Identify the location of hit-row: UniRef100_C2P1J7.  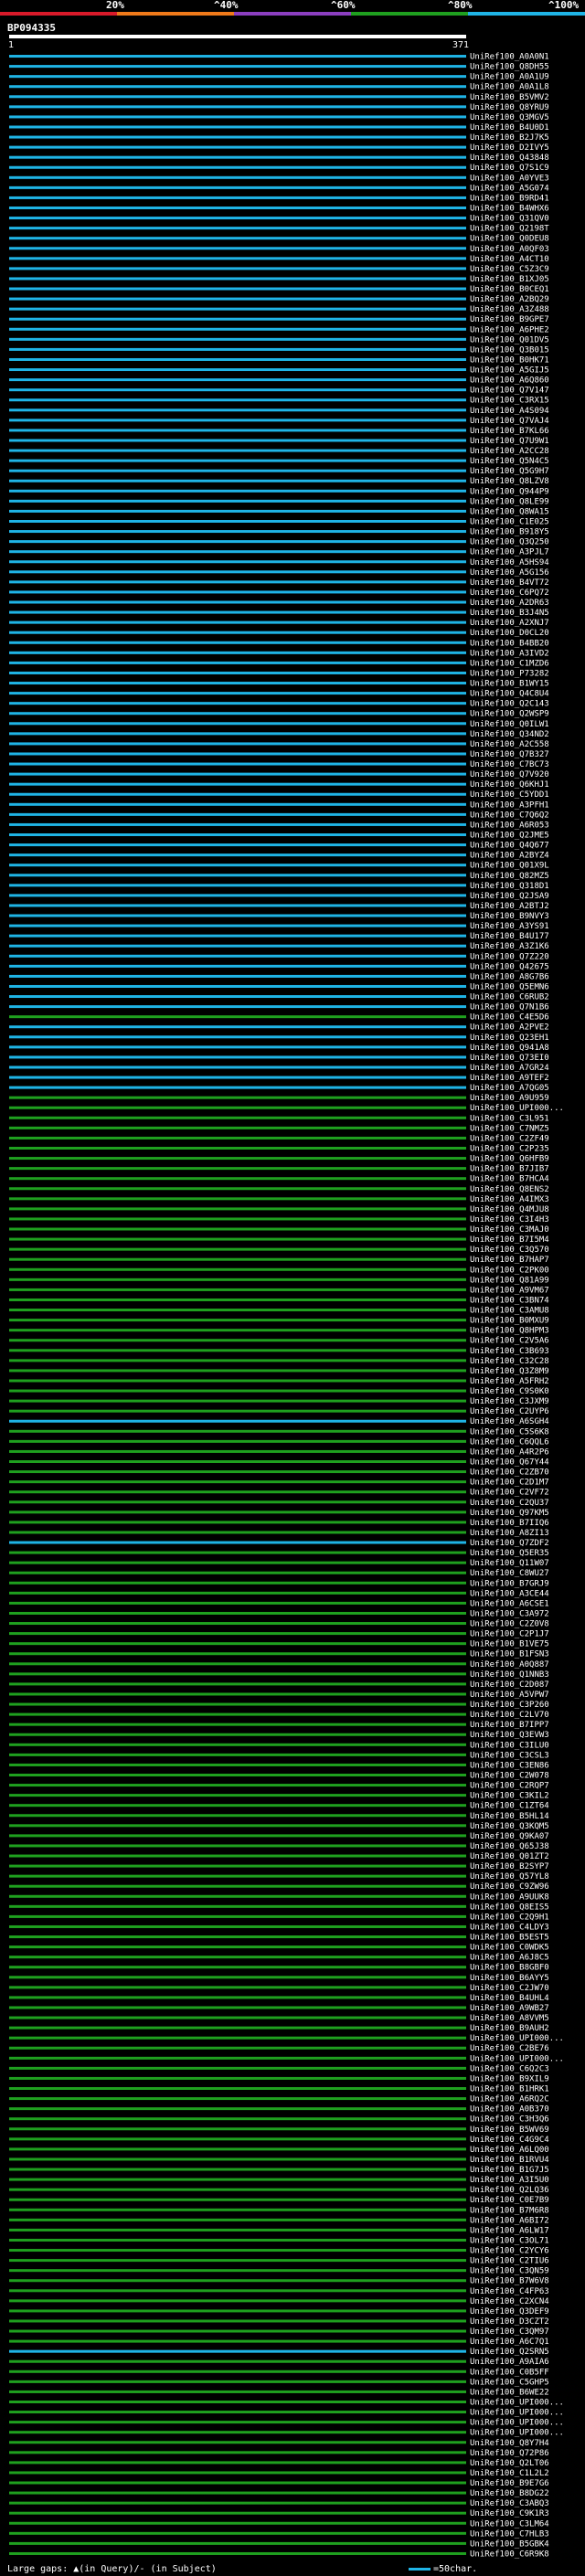
(279, 1634).